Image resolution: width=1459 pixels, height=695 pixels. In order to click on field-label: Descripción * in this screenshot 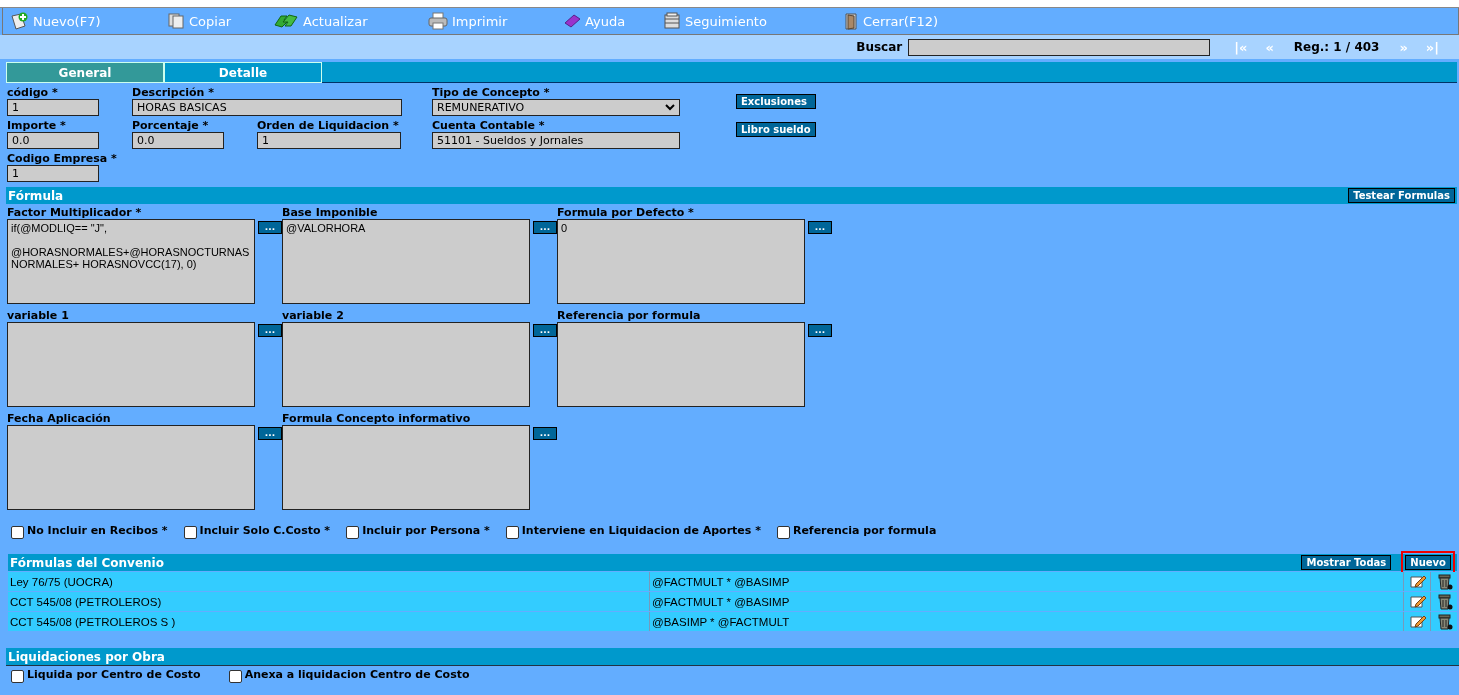, I will do `click(173, 92)`.